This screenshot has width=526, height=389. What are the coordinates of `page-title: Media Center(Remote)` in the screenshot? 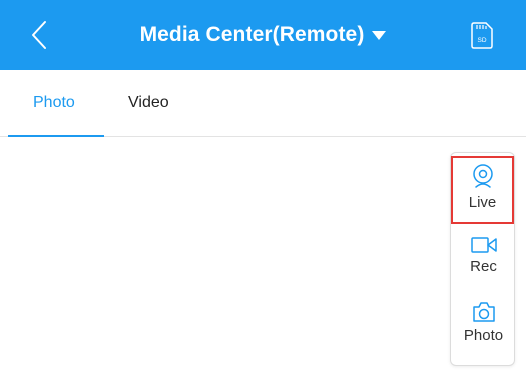 It's located at (252, 34).